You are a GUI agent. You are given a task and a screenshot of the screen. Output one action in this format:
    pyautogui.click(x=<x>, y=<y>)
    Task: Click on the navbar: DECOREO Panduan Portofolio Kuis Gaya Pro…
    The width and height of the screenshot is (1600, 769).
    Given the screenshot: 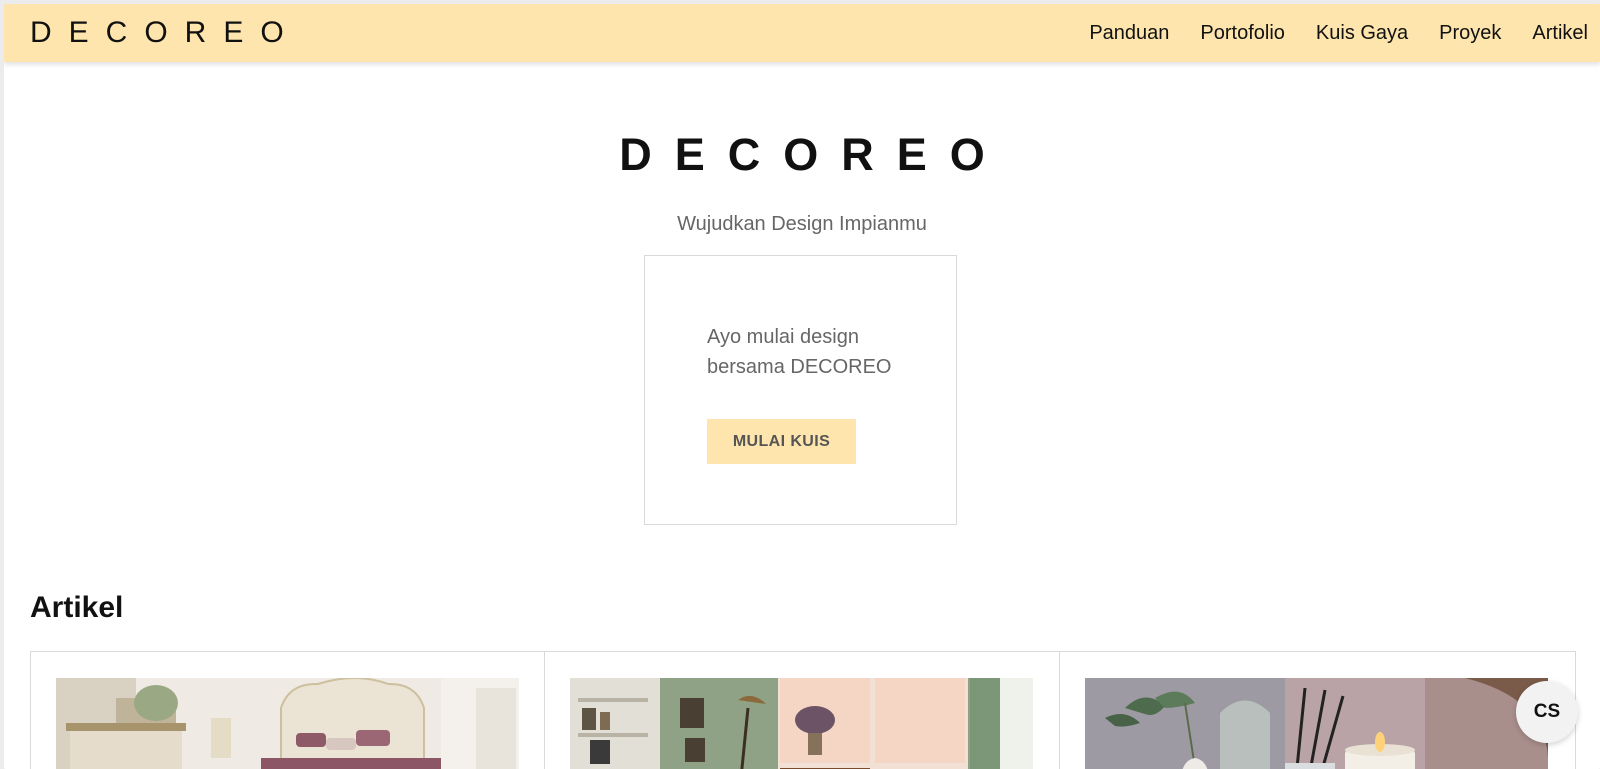 What is the action you would take?
    pyautogui.click(x=802, y=33)
    